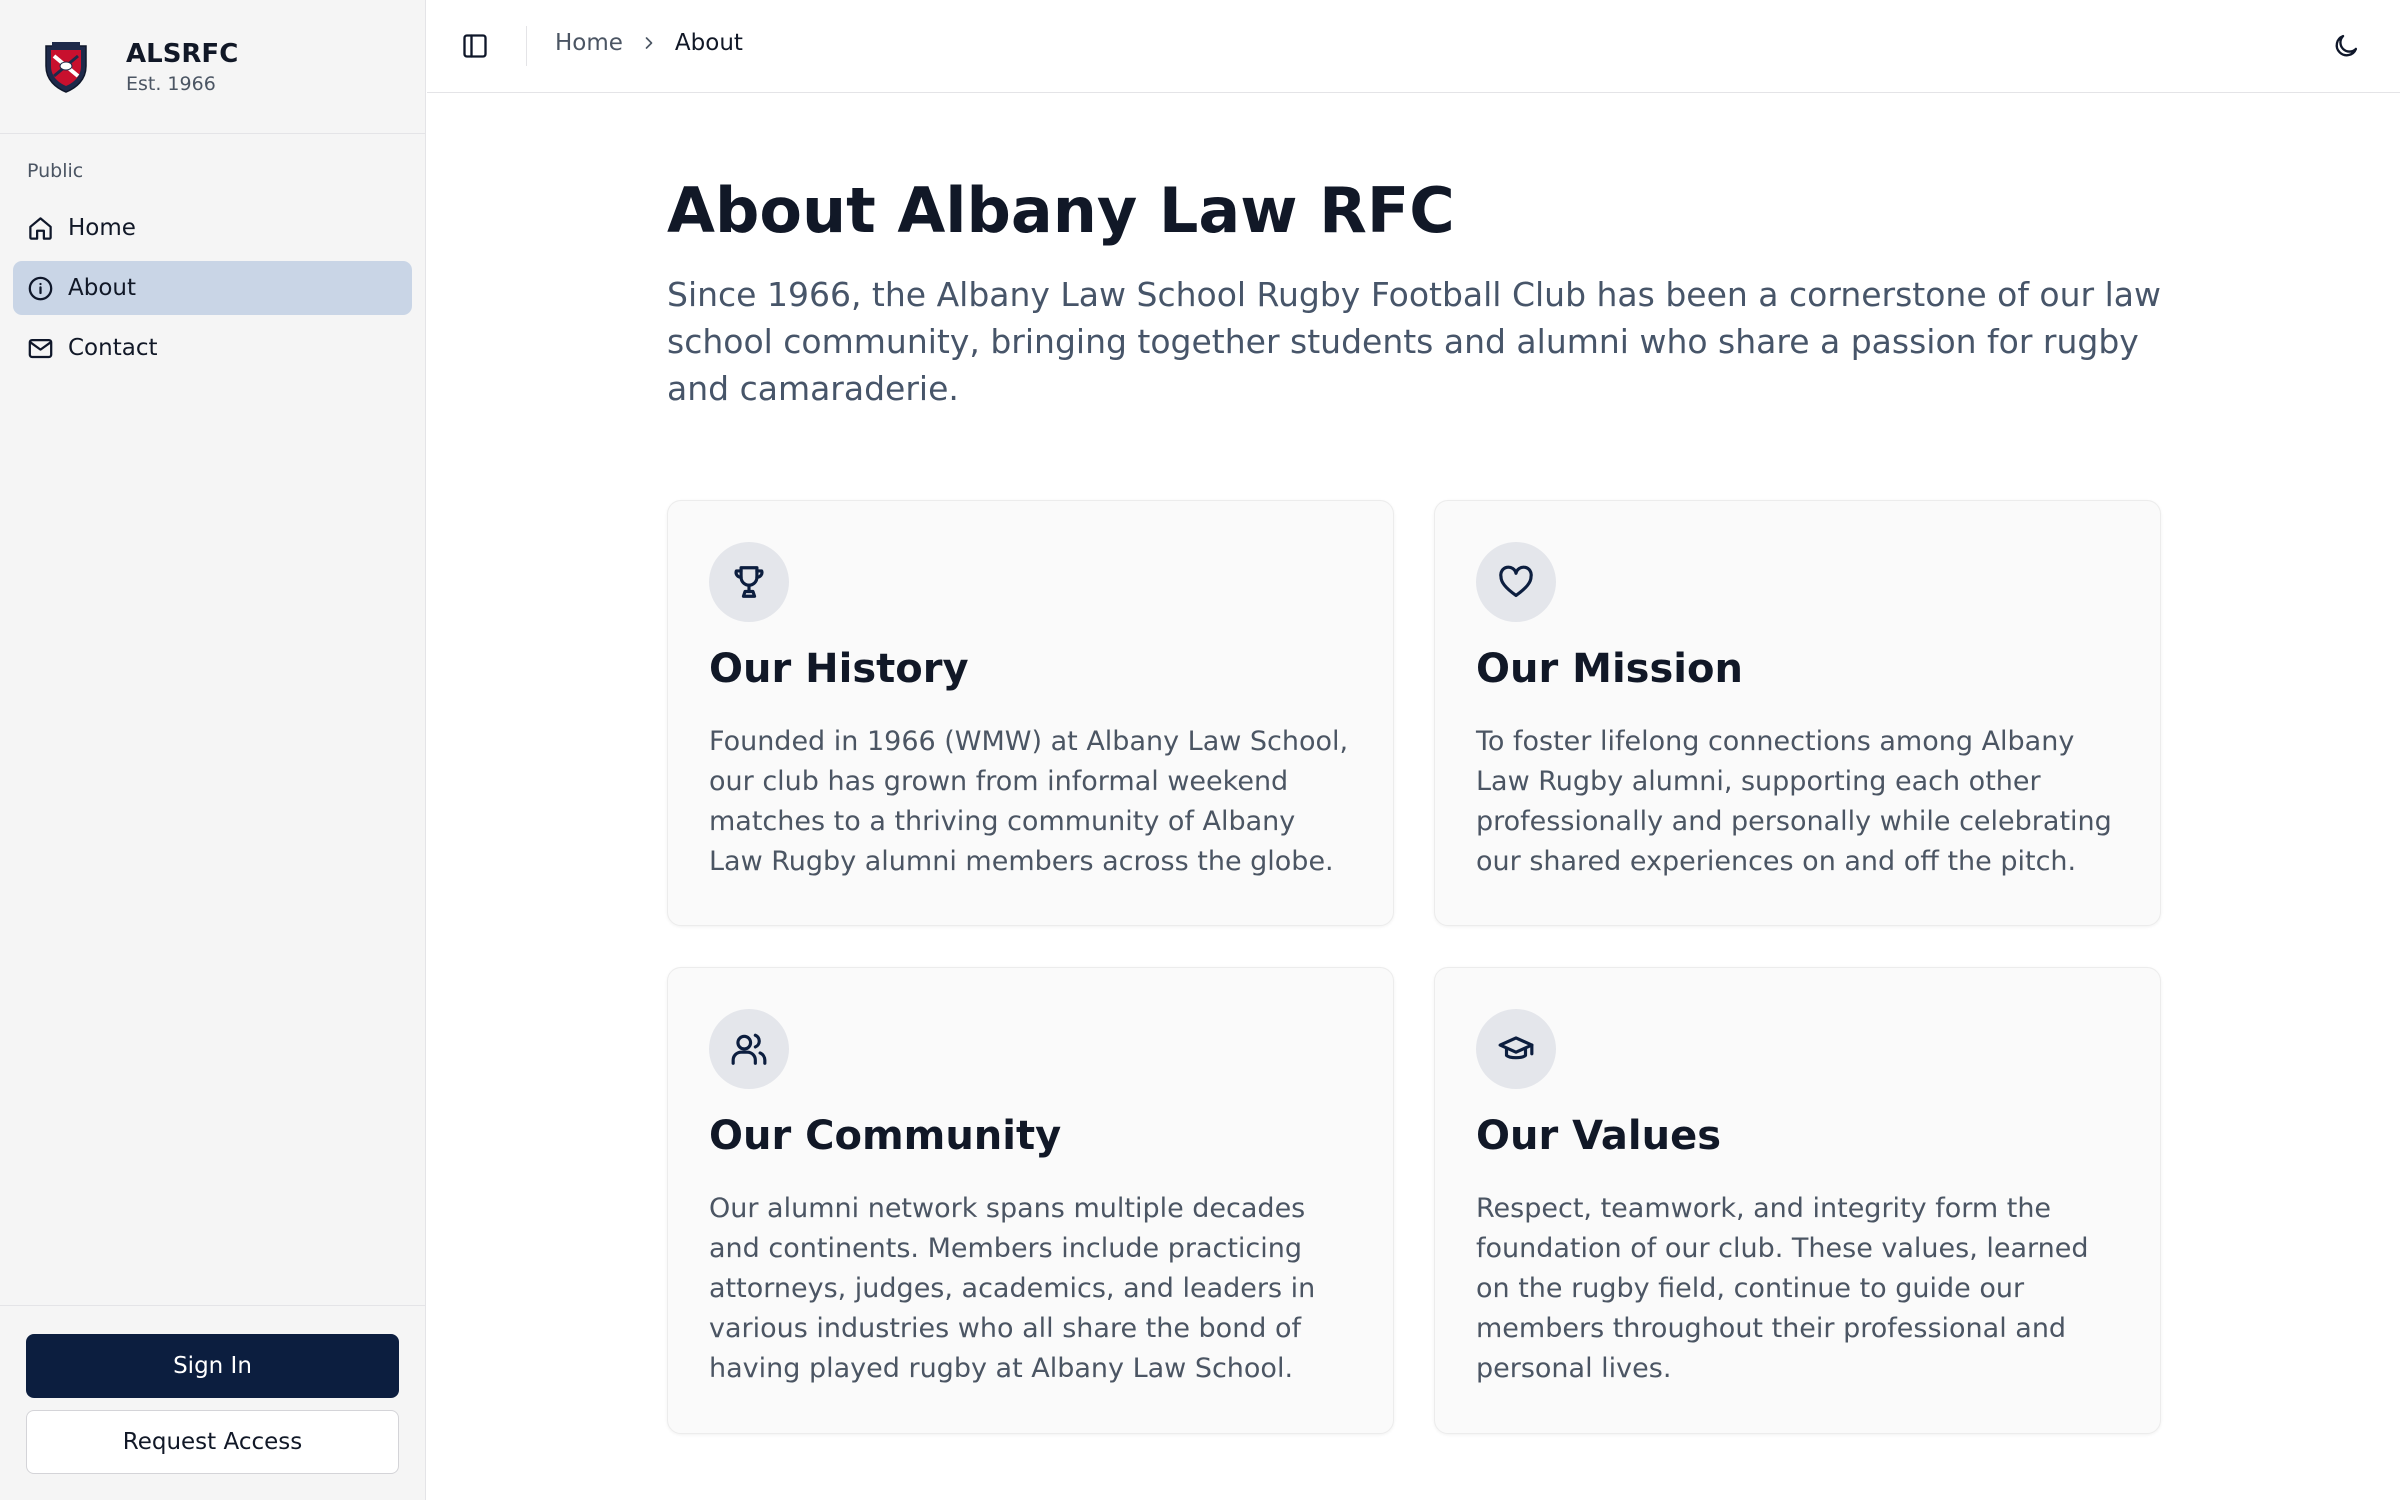 Image resolution: width=2400 pixels, height=1500 pixels. I want to click on trophy-icon, so click(749, 582).